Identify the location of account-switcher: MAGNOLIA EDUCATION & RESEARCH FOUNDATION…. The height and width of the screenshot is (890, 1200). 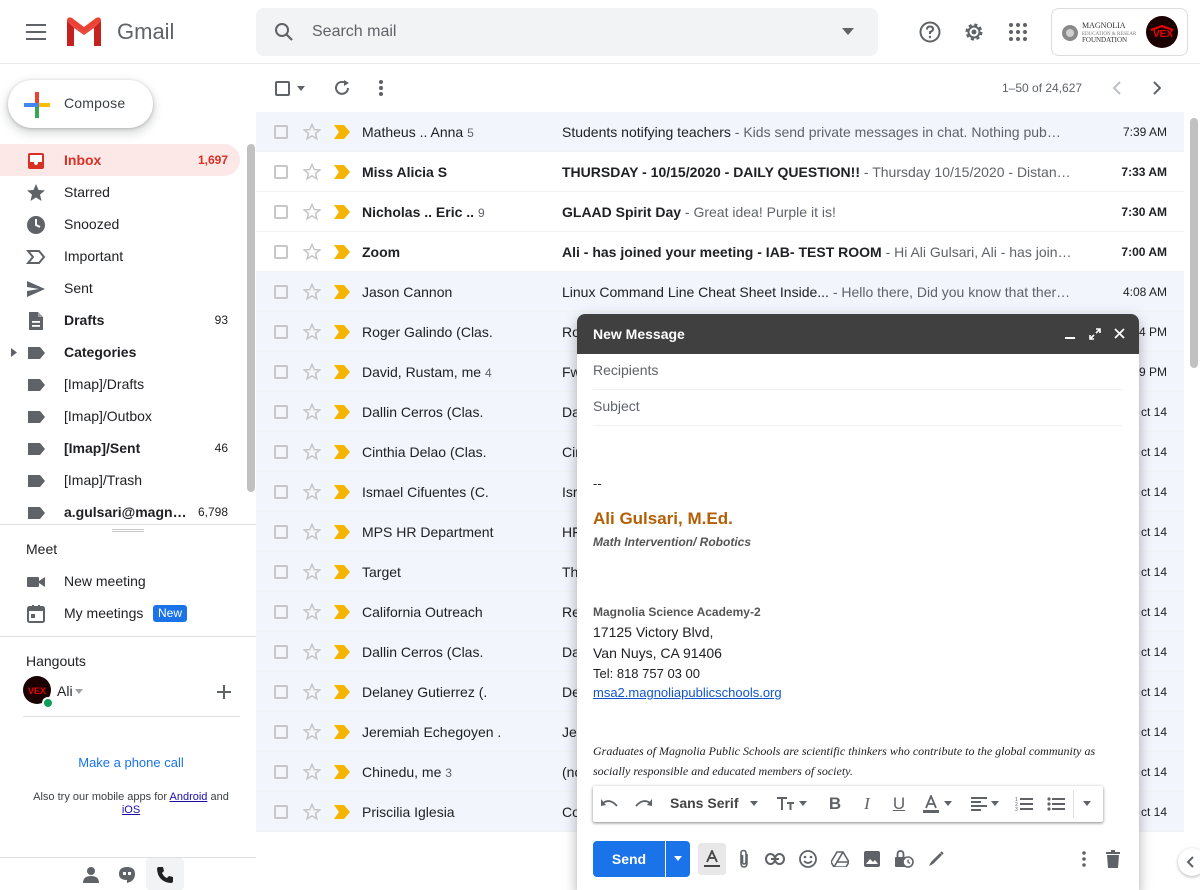
(1119, 32).